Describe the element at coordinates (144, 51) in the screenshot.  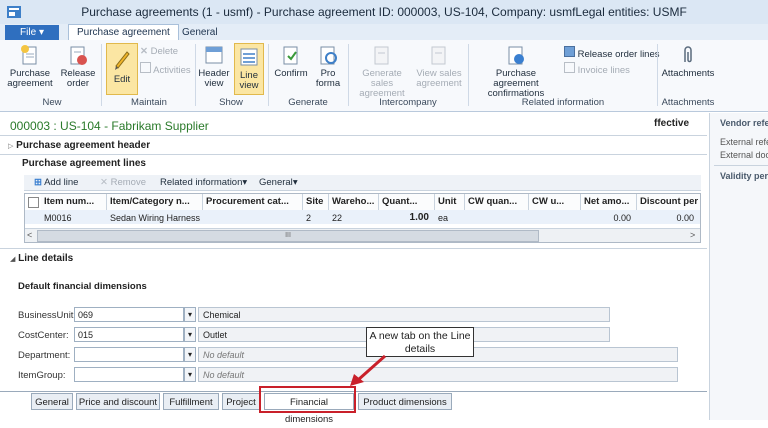
I see `delete-icon: ✕` at that location.